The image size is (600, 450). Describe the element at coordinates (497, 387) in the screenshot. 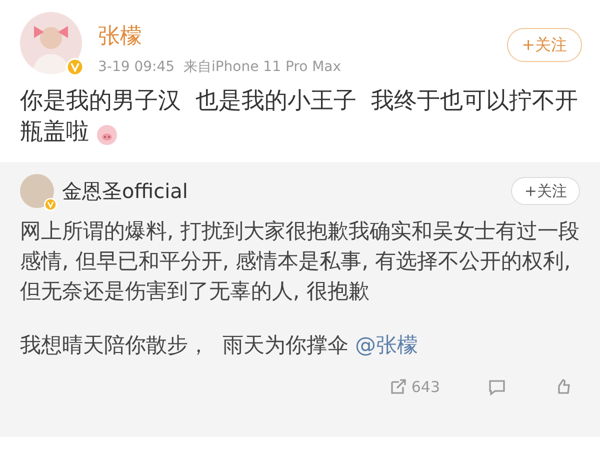

I see `comment-icon` at that location.